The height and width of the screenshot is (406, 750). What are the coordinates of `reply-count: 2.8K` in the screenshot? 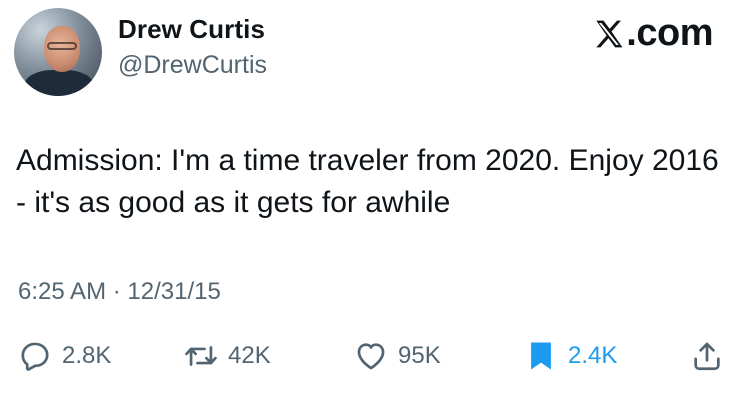 It's located at (87, 355).